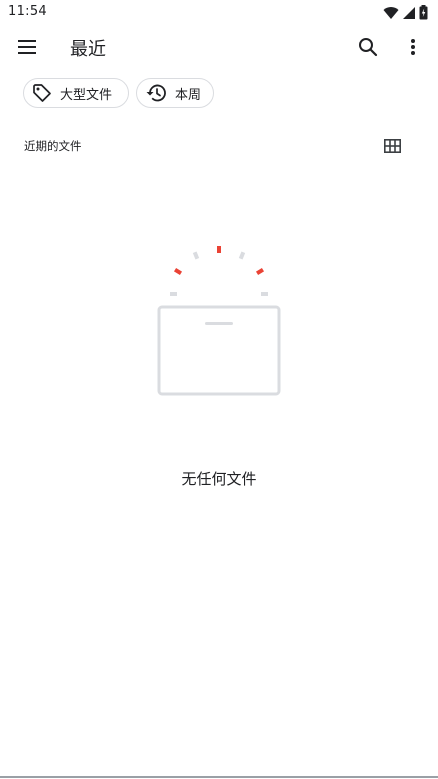 Image resolution: width=438 pixels, height=779 pixels. Describe the element at coordinates (188, 95) in the screenshot. I see `chip-label: 本周` at that location.